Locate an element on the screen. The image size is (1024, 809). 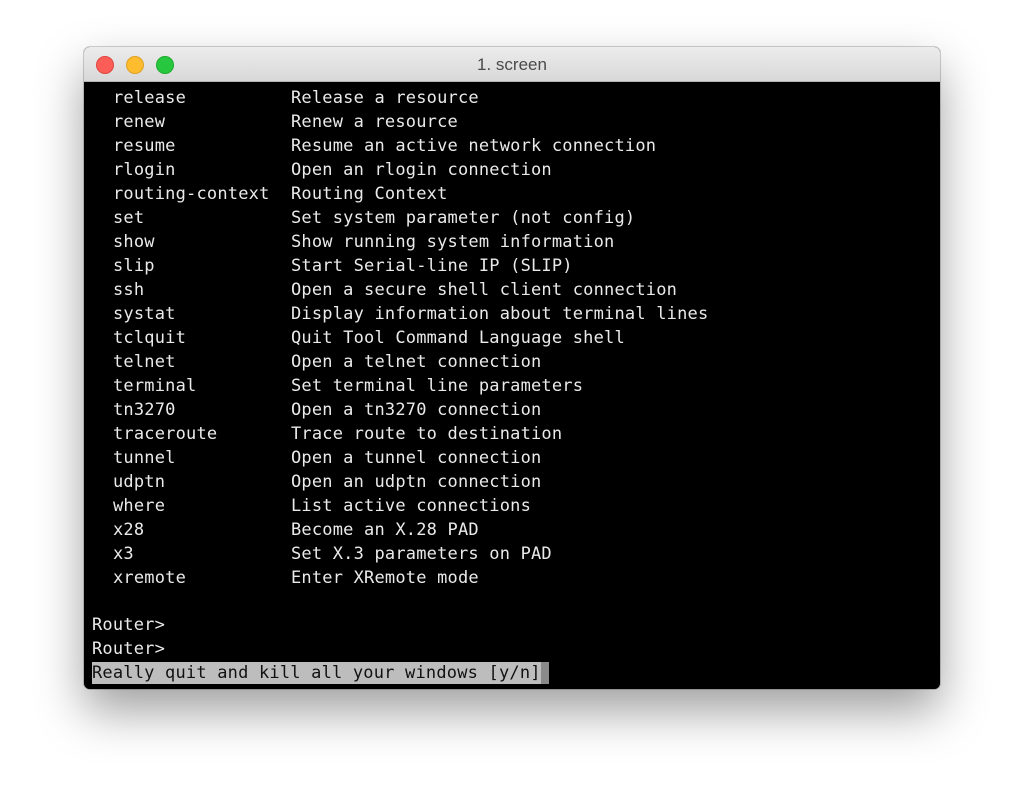
command-row: where List active connections is located at coordinates (410, 506).